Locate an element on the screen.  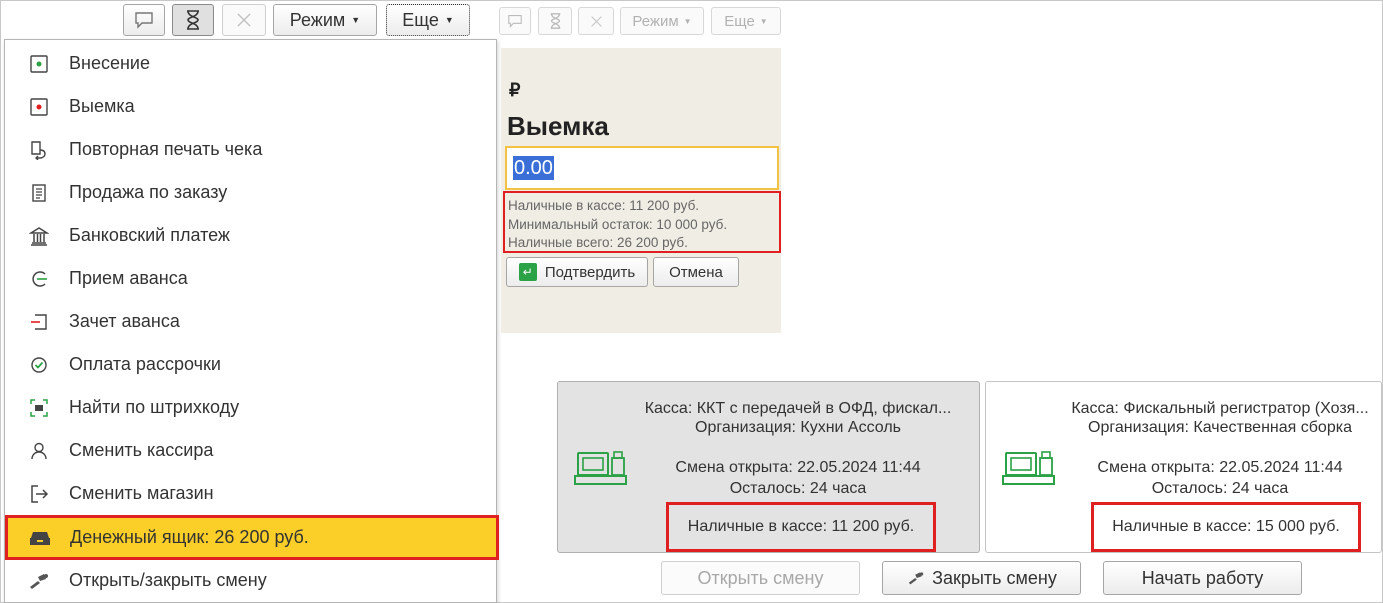
installment-icon is located at coordinates (39, 365).